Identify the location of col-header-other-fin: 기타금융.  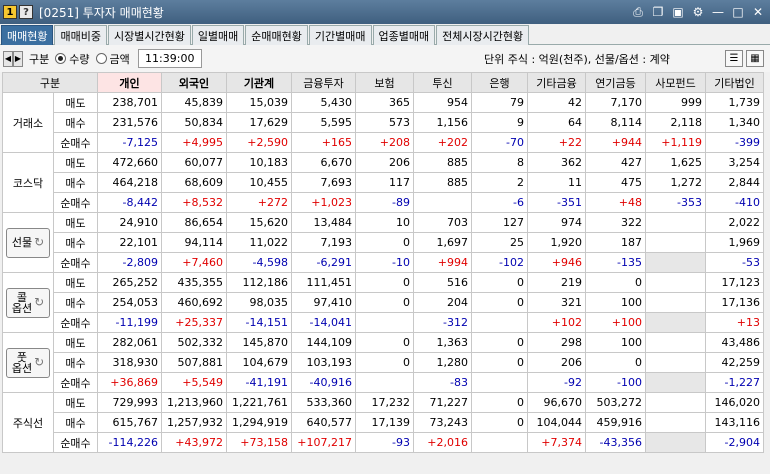
(556, 82).